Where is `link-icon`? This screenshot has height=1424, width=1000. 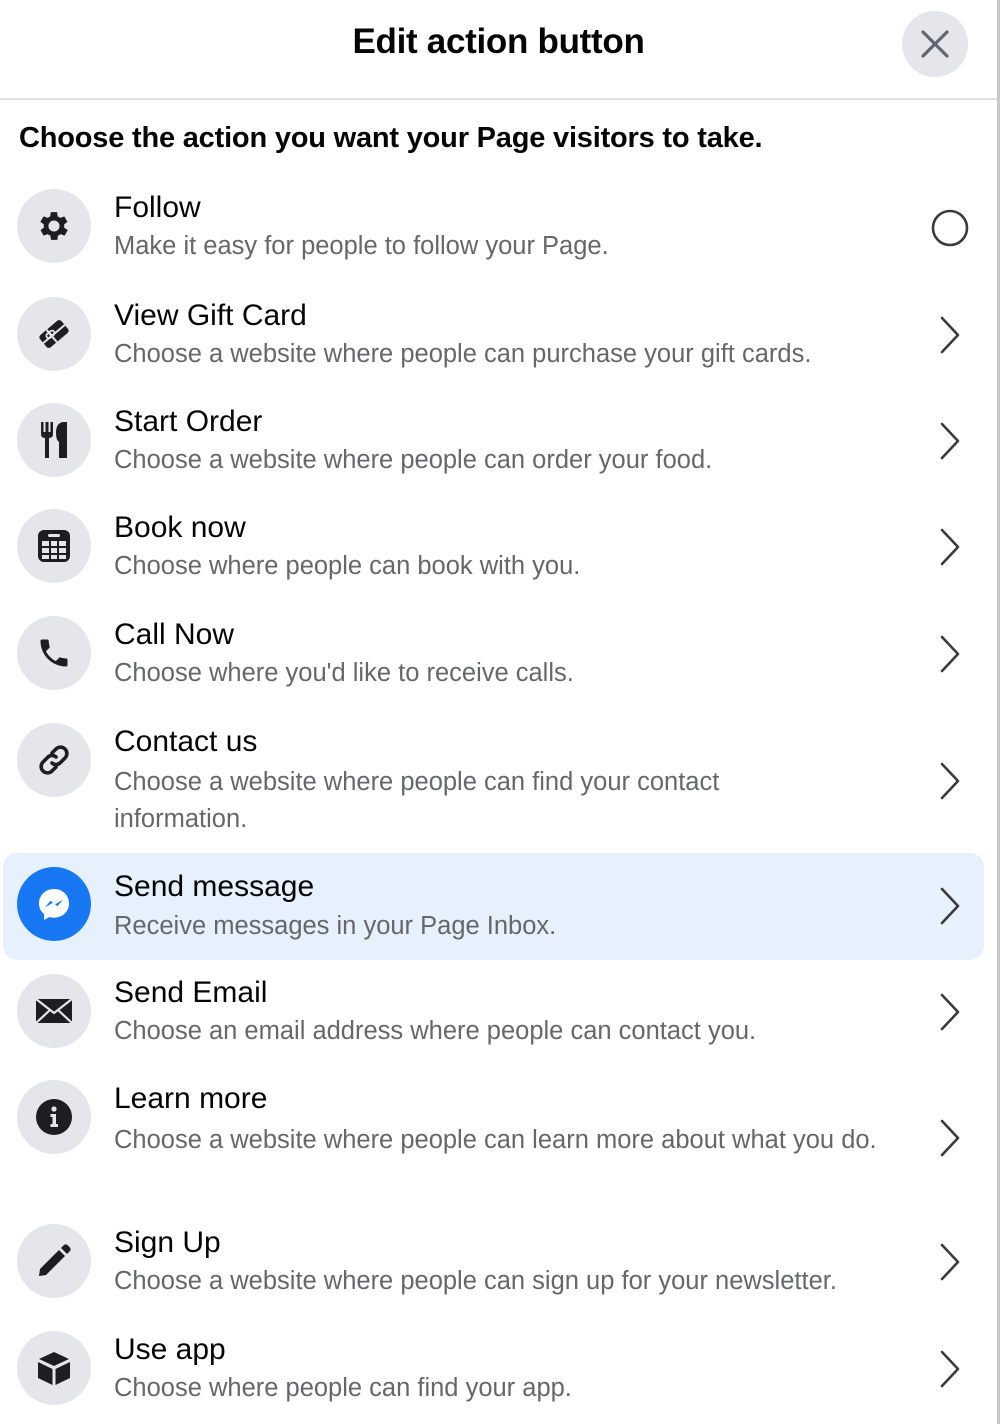
link-icon is located at coordinates (54, 760).